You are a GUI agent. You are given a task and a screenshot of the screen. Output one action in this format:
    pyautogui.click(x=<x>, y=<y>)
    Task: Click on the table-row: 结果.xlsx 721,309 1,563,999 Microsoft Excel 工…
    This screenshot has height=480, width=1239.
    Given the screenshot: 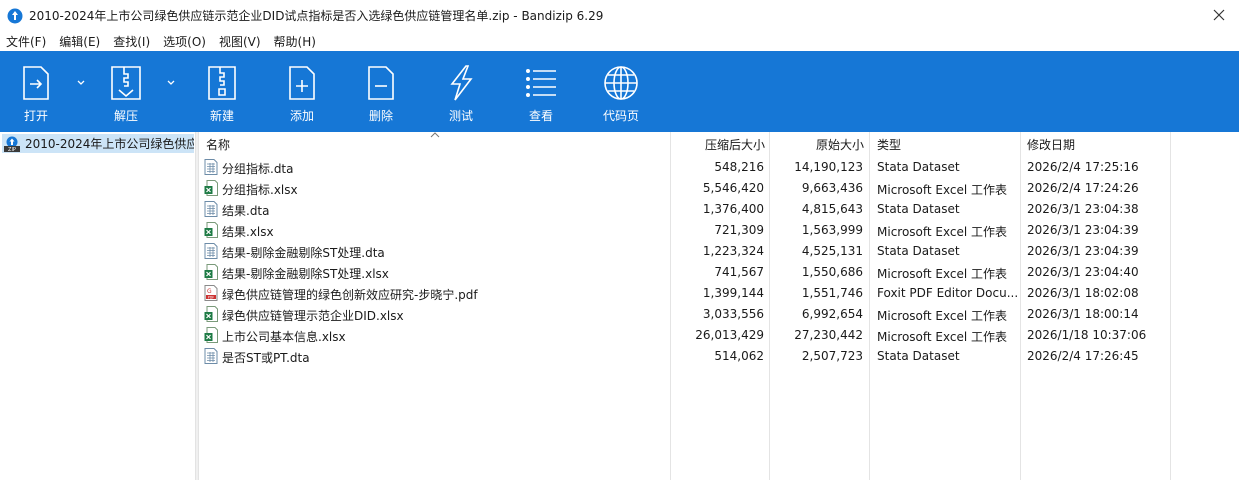 What is the action you would take?
    pyautogui.click(x=719, y=230)
    